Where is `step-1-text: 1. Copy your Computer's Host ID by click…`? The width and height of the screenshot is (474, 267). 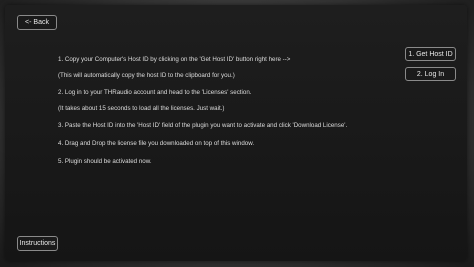
step-1-text: 1. Copy your Computer's Host ID by click… is located at coordinates (174, 59).